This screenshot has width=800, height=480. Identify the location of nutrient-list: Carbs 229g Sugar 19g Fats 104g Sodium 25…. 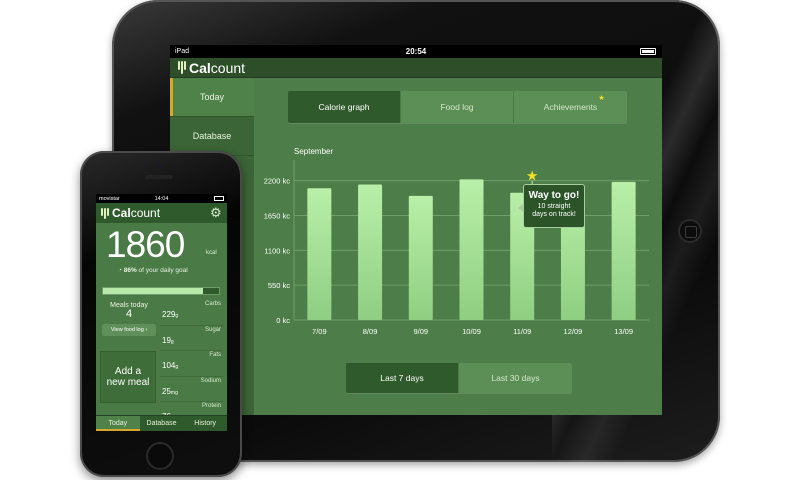
(191, 364).